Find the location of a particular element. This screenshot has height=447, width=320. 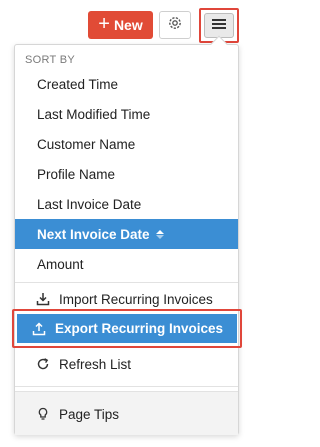

sort-direction-icon is located at coordinates (159, 234).